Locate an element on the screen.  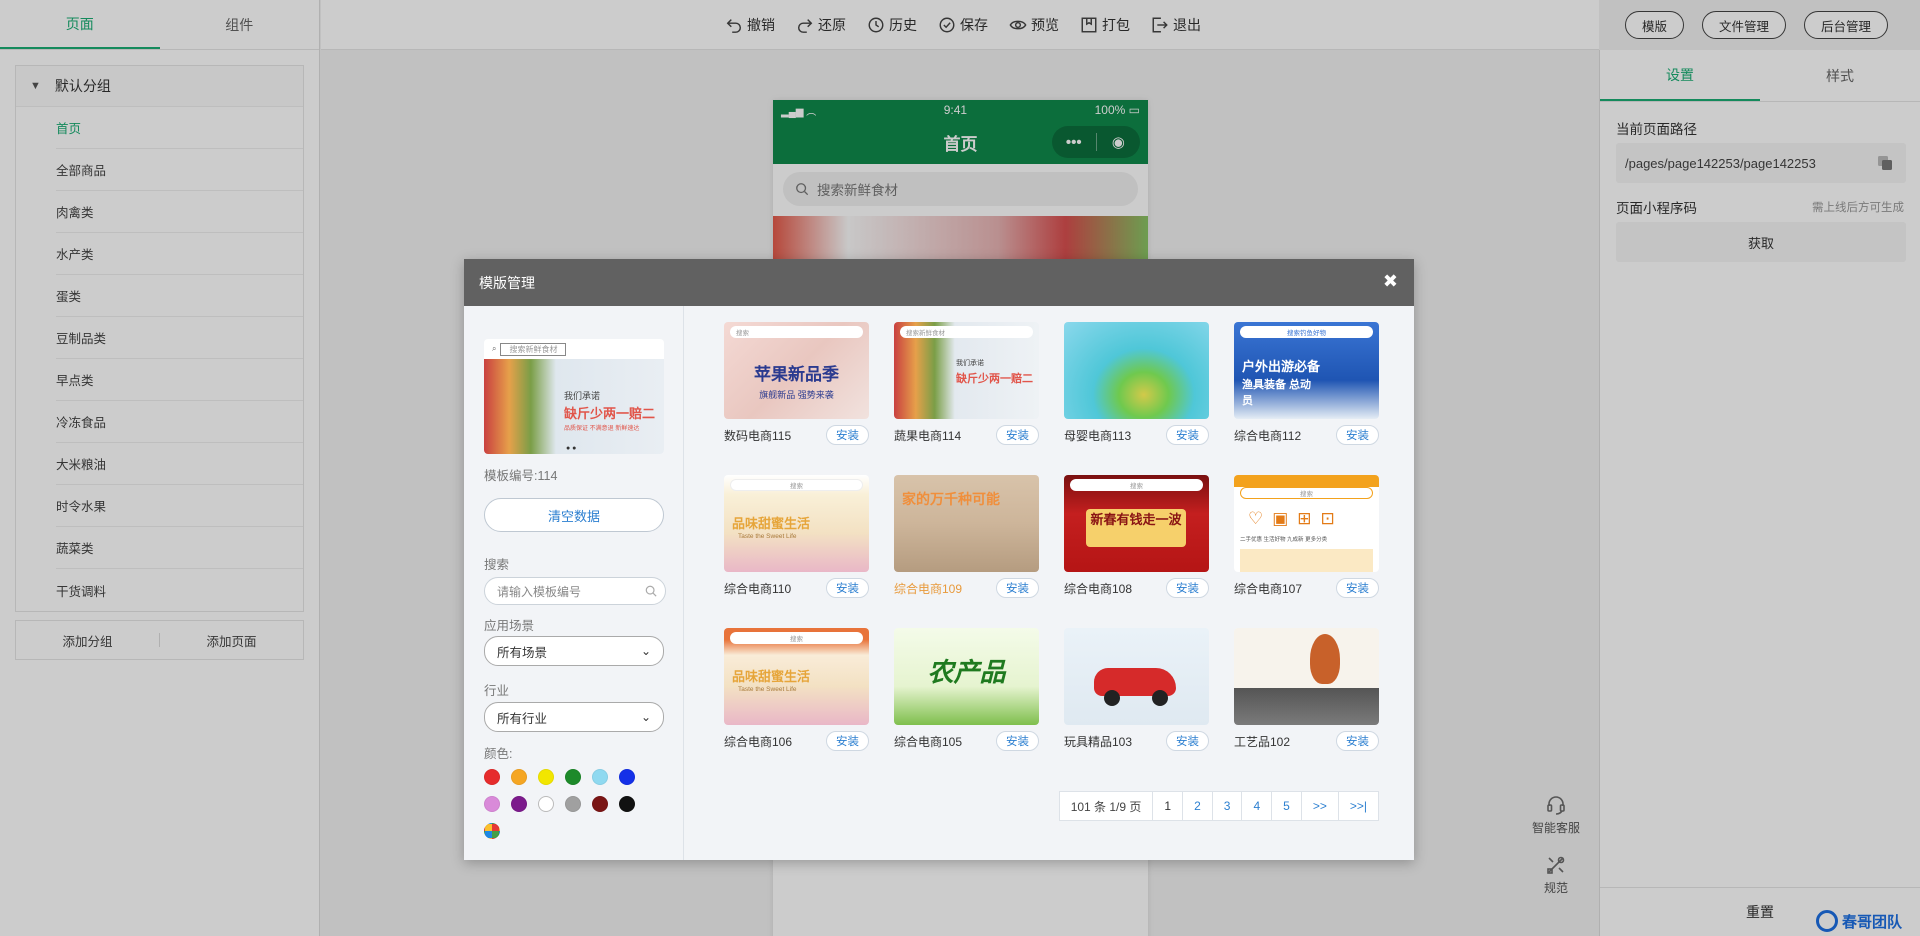
color-label: 颜色: is located at coordinates (498, 754).